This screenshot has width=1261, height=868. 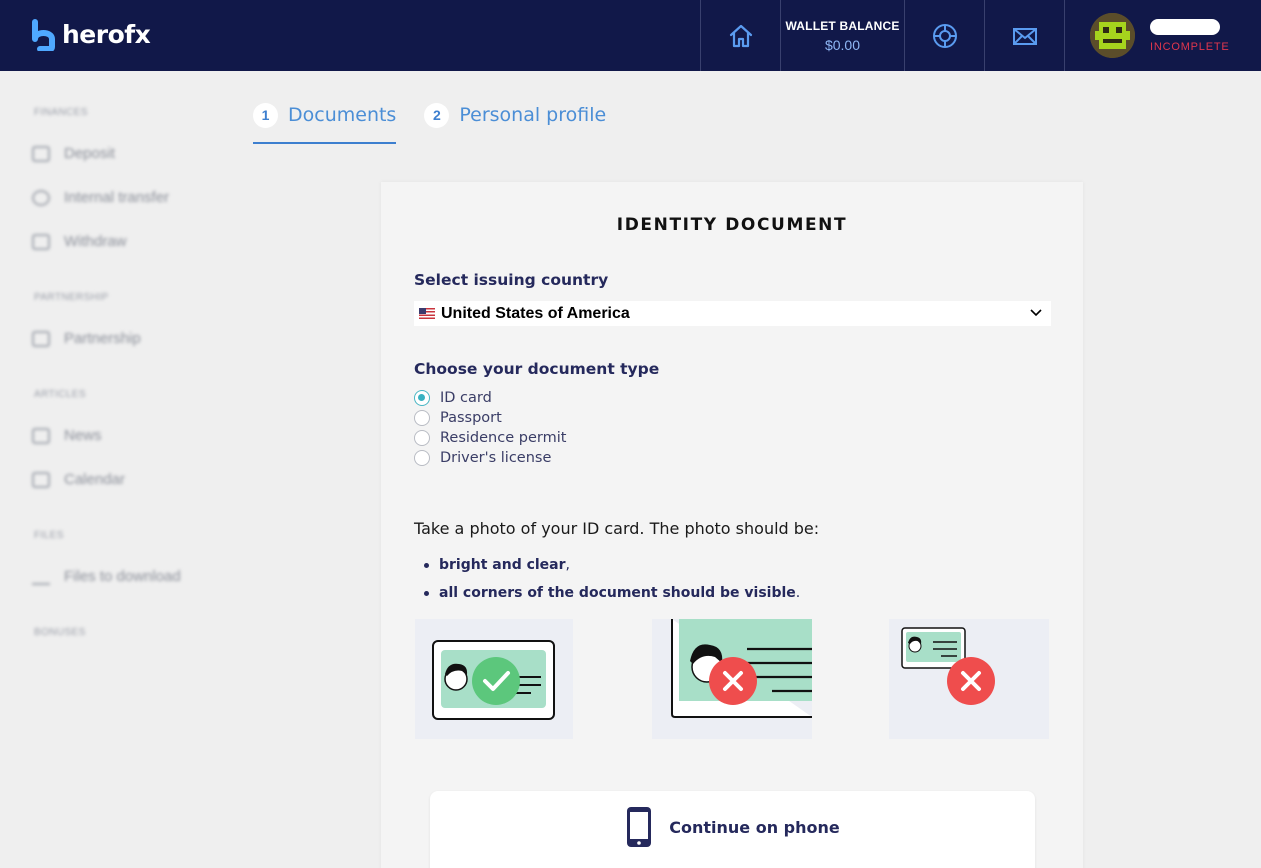 I want to click on sidebar-item-label: Withdraw, so click(x=95, y=241).